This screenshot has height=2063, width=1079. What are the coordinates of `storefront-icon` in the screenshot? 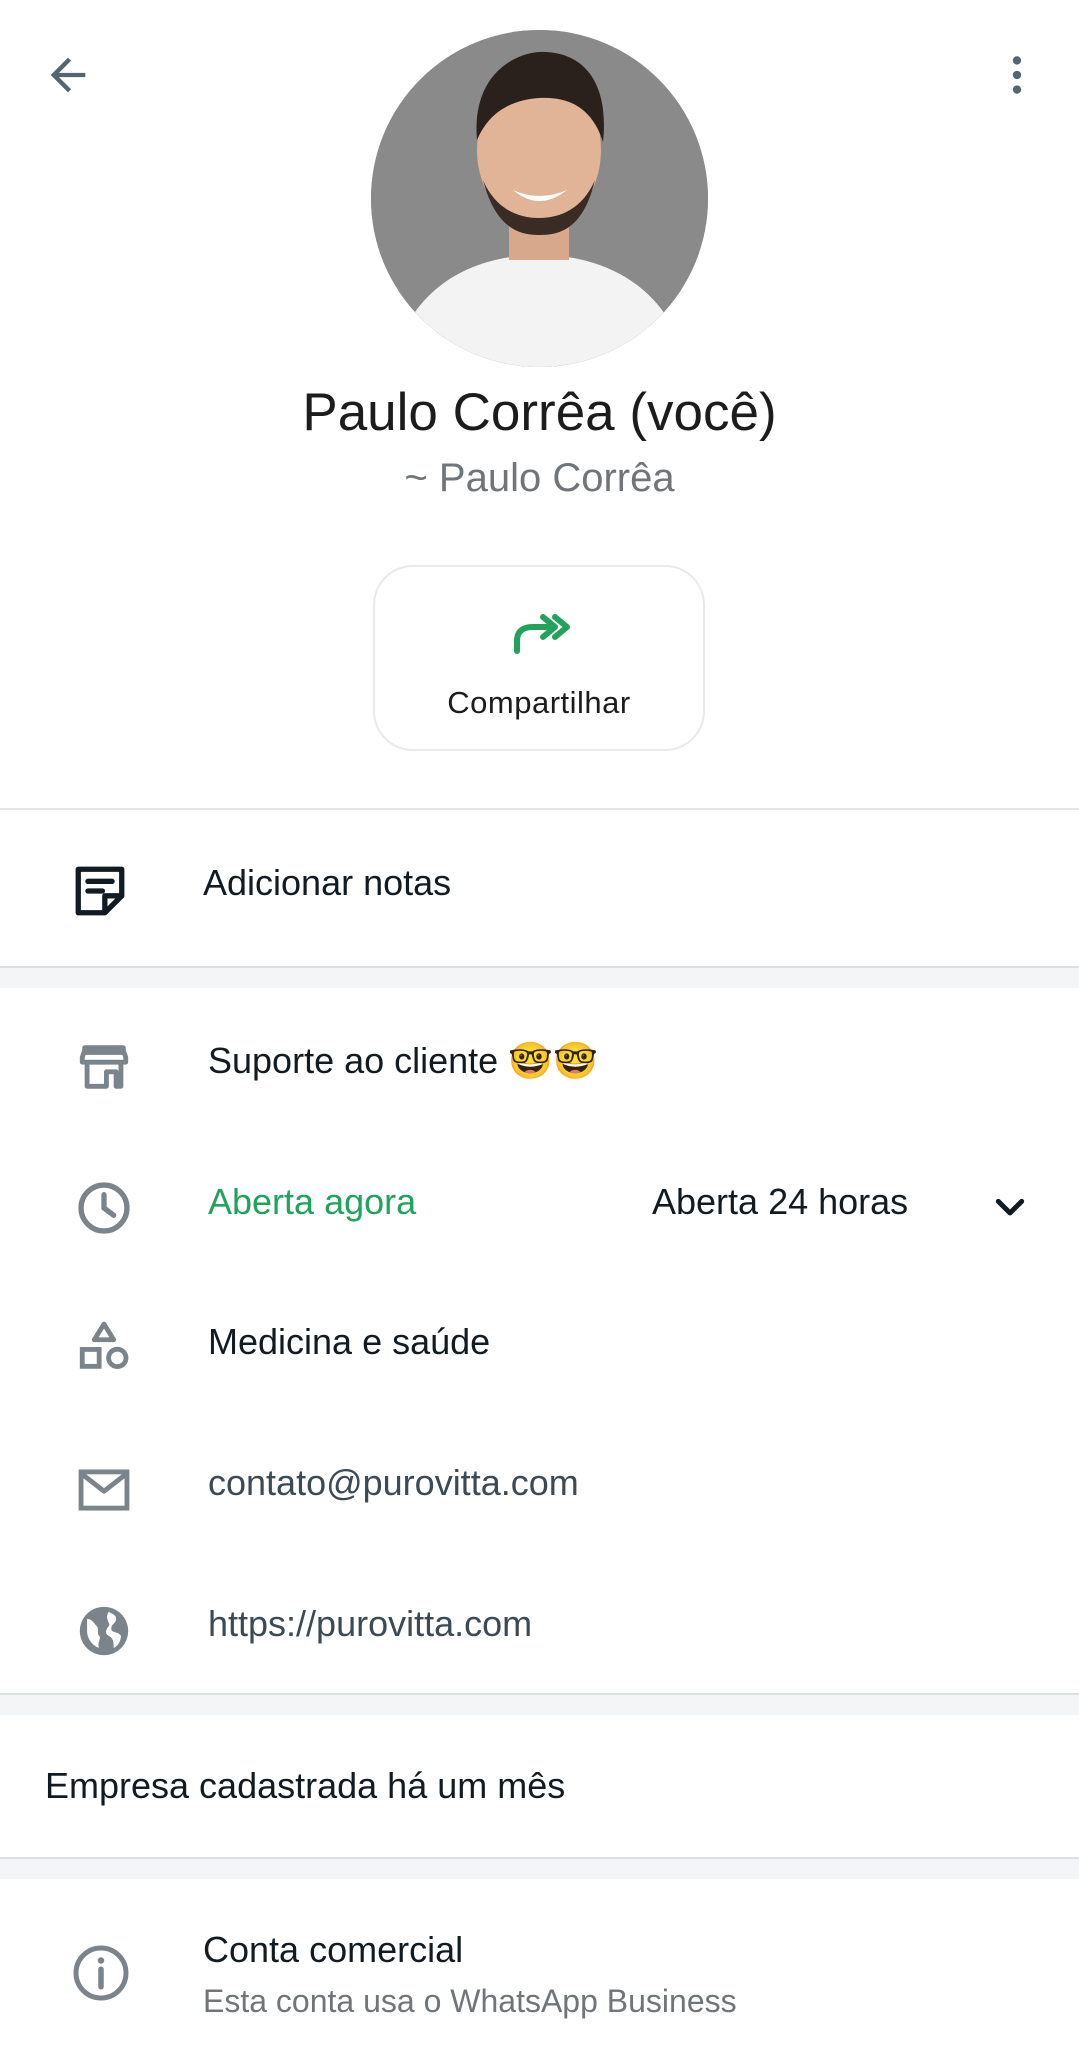 It's located at (104, 1067).